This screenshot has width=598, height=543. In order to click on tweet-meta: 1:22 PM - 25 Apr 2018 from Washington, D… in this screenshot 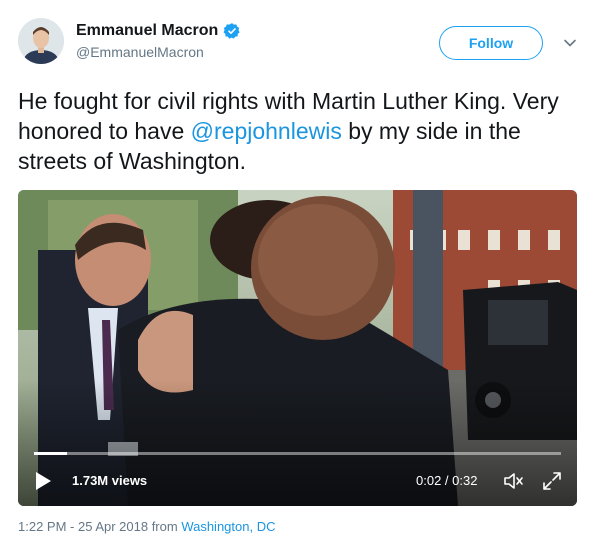, I will do `click(146, 526)`.